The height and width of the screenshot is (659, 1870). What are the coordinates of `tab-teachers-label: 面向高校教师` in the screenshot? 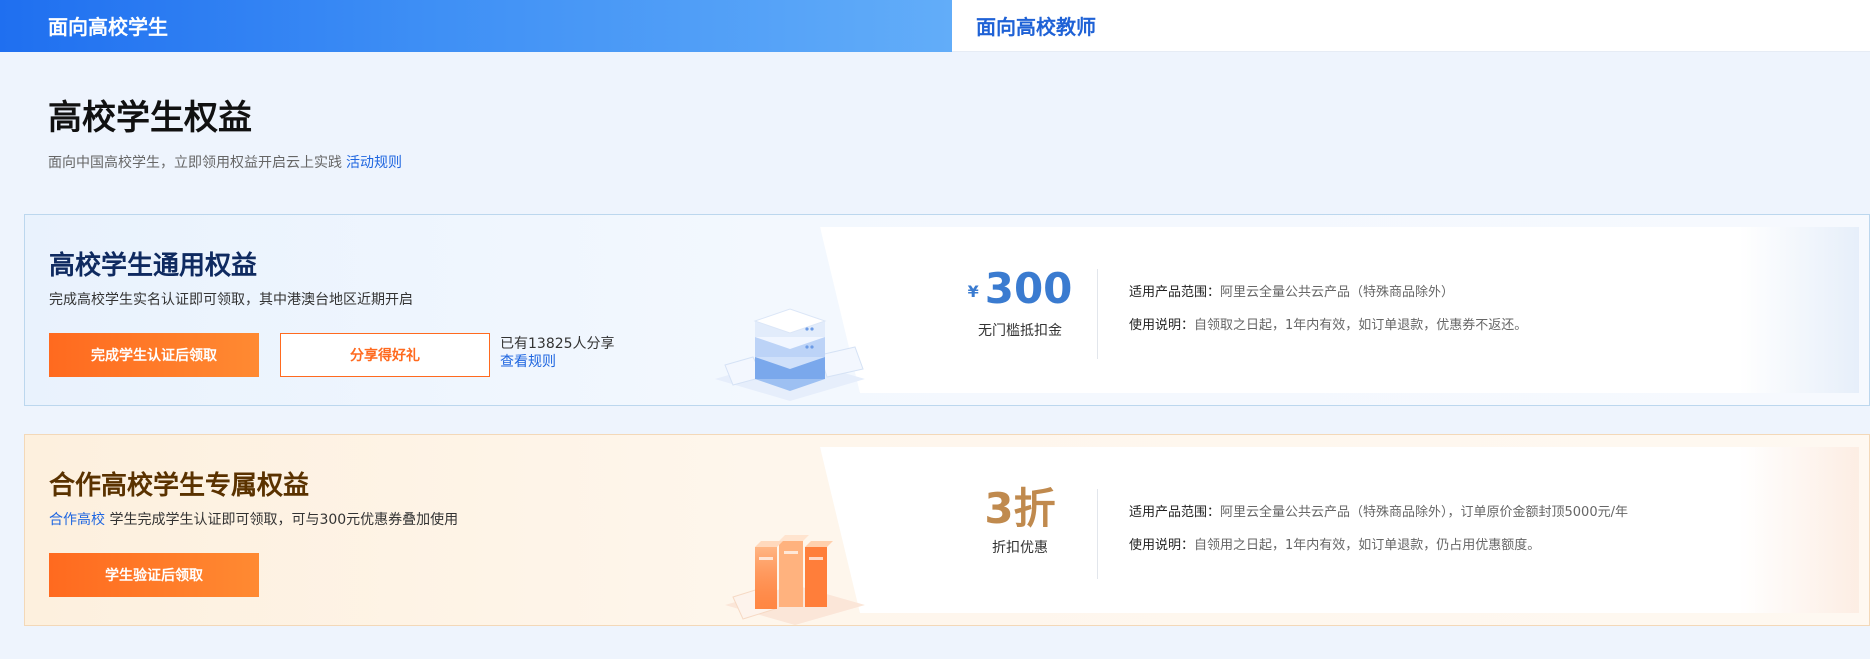 It's located at (1036, 27).